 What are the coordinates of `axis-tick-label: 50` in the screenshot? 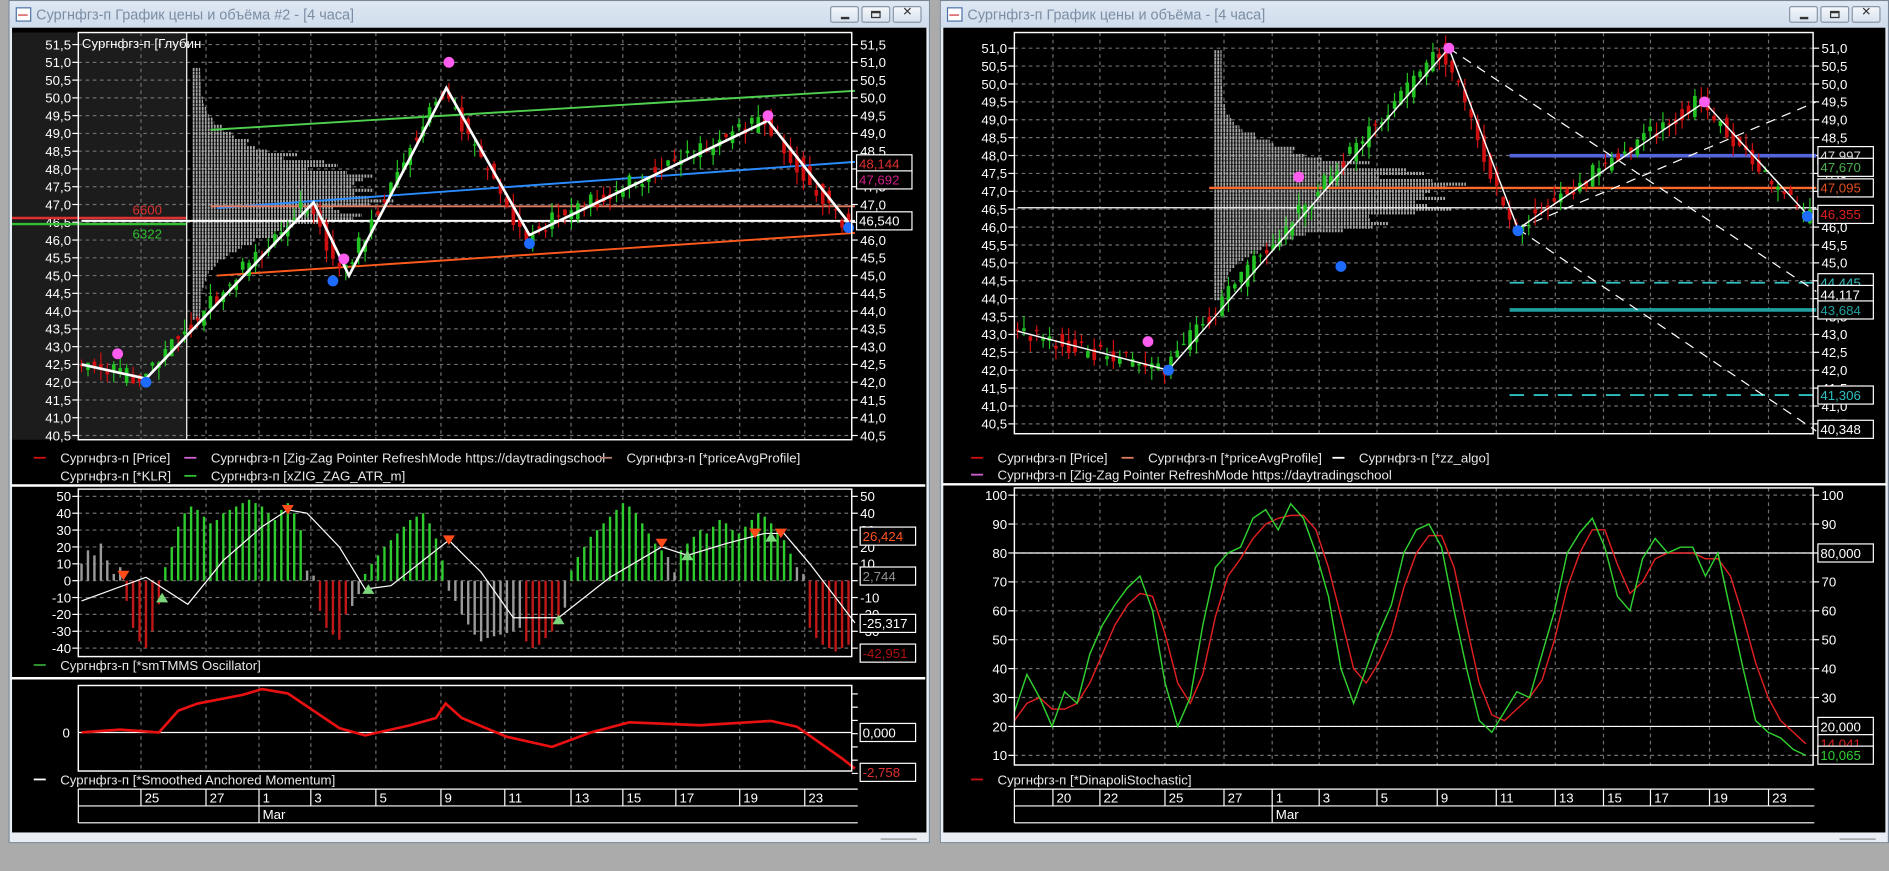 It's located at (867, 496).